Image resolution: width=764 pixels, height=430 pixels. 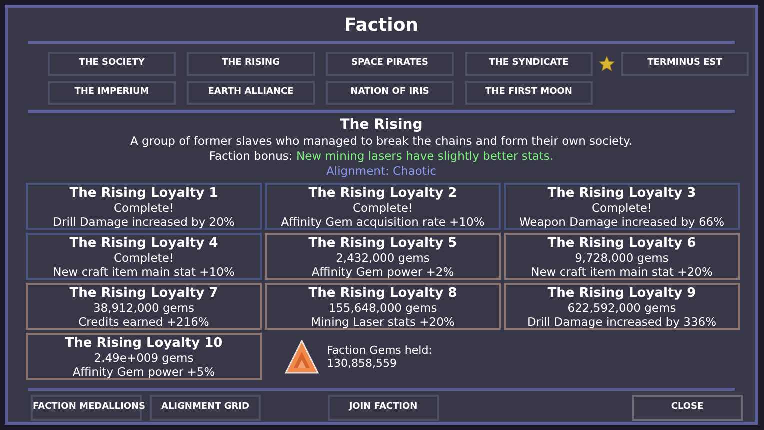 I want to click on gems-label: Faction Gems held:, so click(x=379, y=350).